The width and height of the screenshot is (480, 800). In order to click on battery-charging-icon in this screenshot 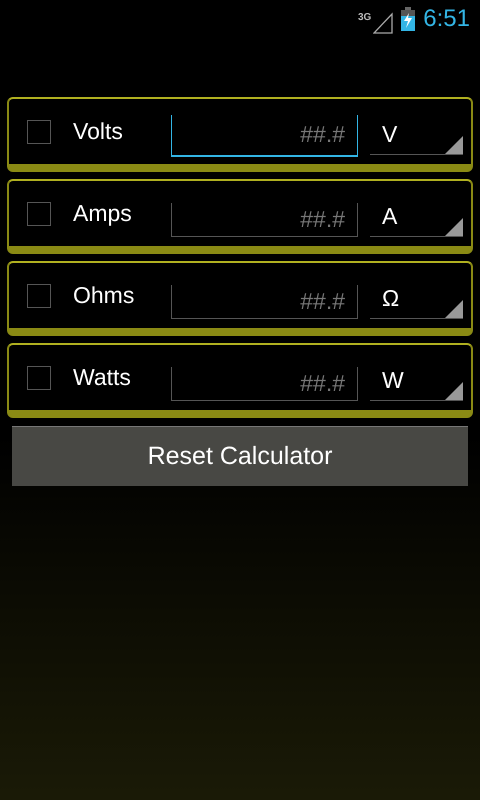, I will do `click(408, 19)`.